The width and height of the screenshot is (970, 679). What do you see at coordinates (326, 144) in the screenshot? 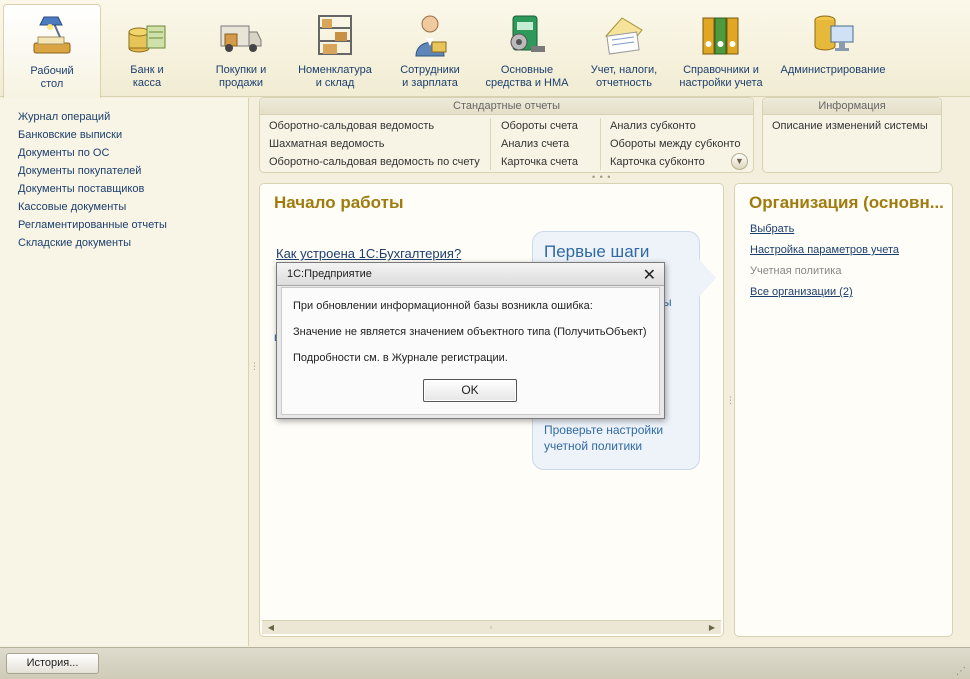
I see `report-link: Шахматная ведомость` at bounding box center [326, 144].